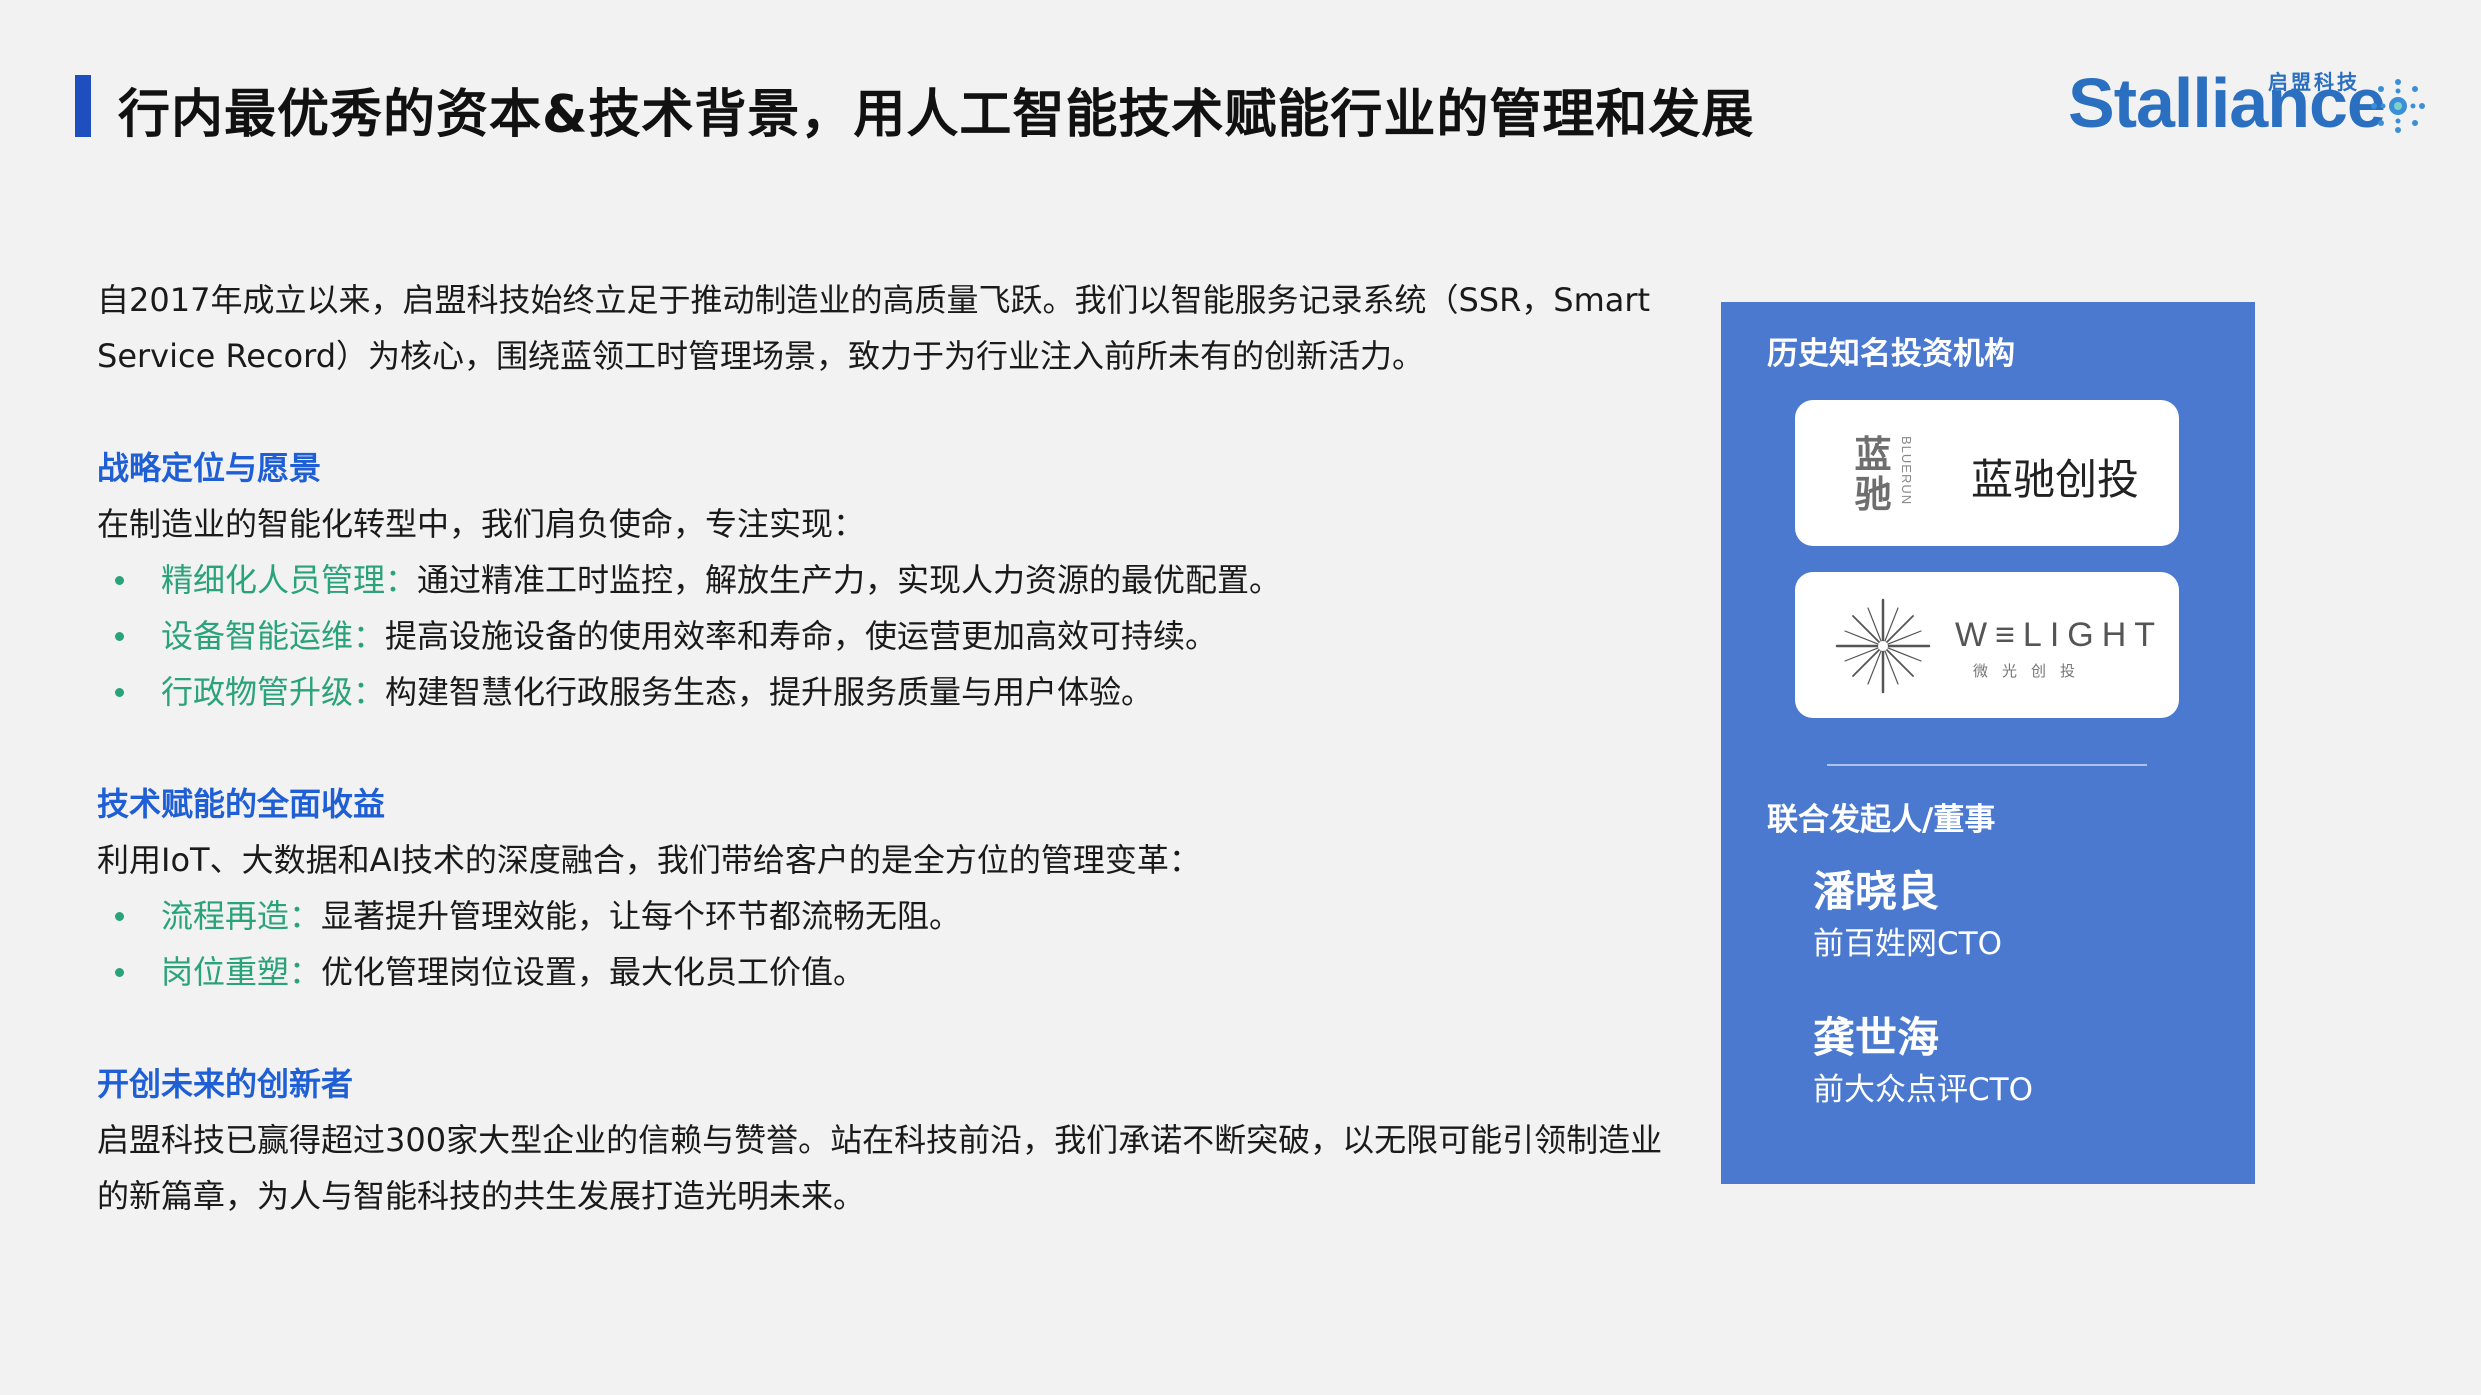 The image size is (2481, 1395). Describe the element at coordinates (1891, 354) in the screenshot. I see `investors-title: 历史知名投资机构` at that location.